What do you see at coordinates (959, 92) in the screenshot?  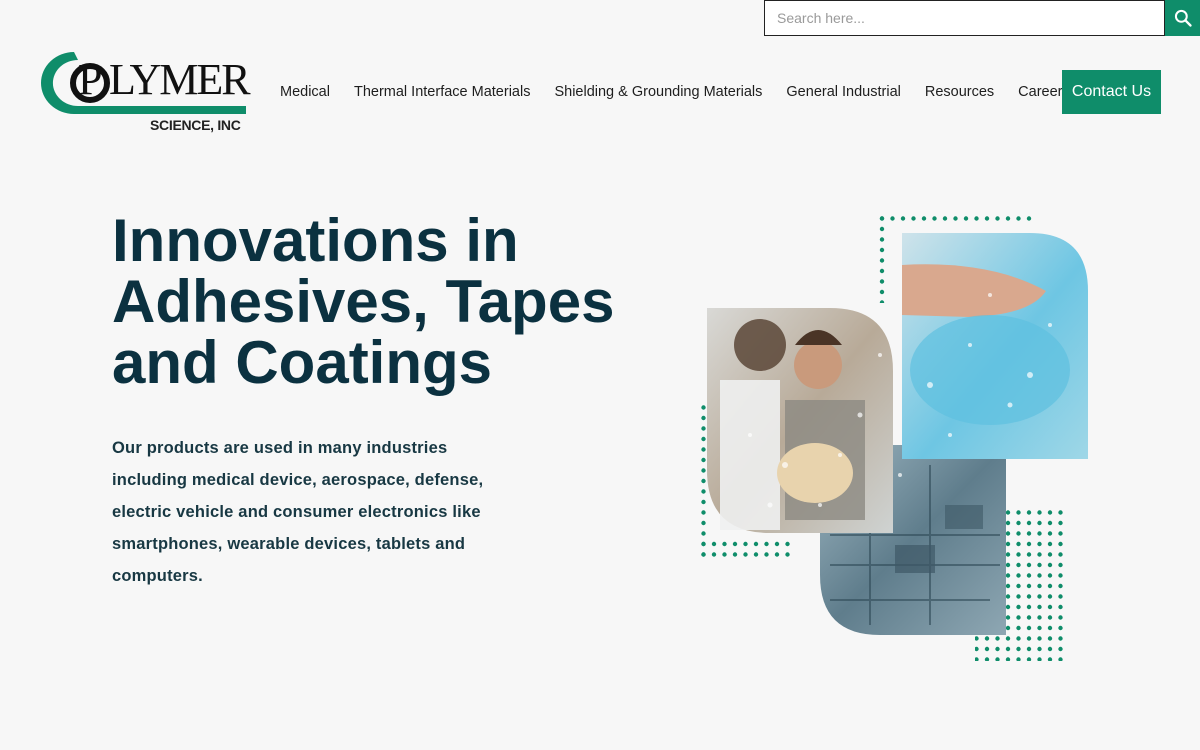 I see `nav-item-resources: Resources` at bounding box center [959, 92].